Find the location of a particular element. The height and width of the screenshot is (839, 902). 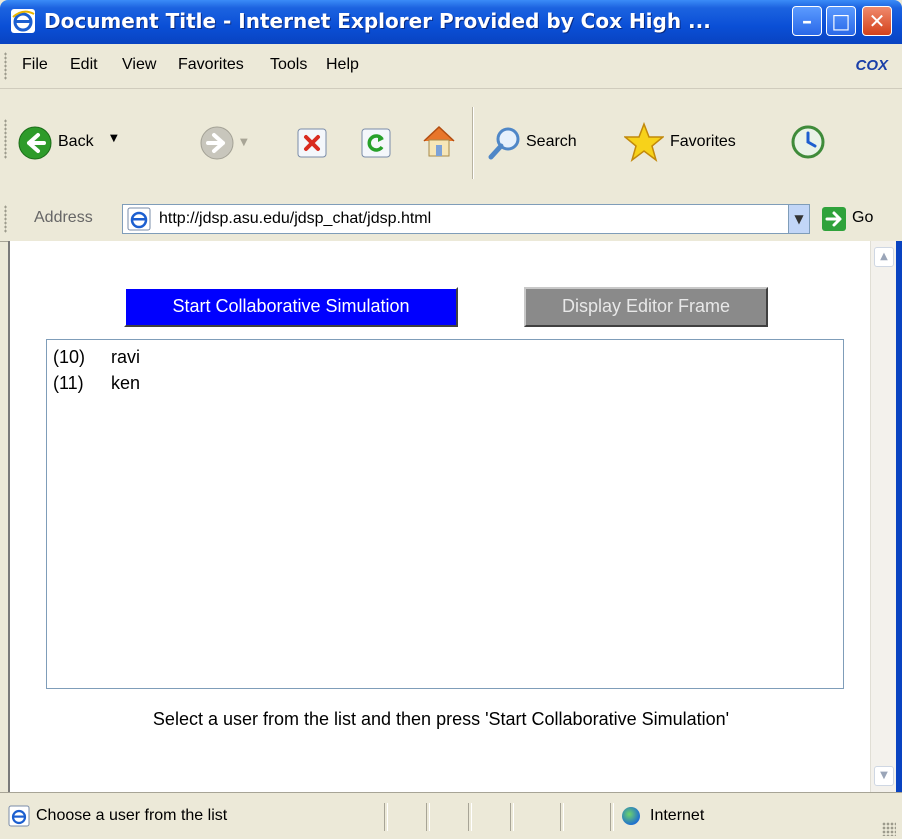

menu-edit: Edit is located at coordinates (84, 65).